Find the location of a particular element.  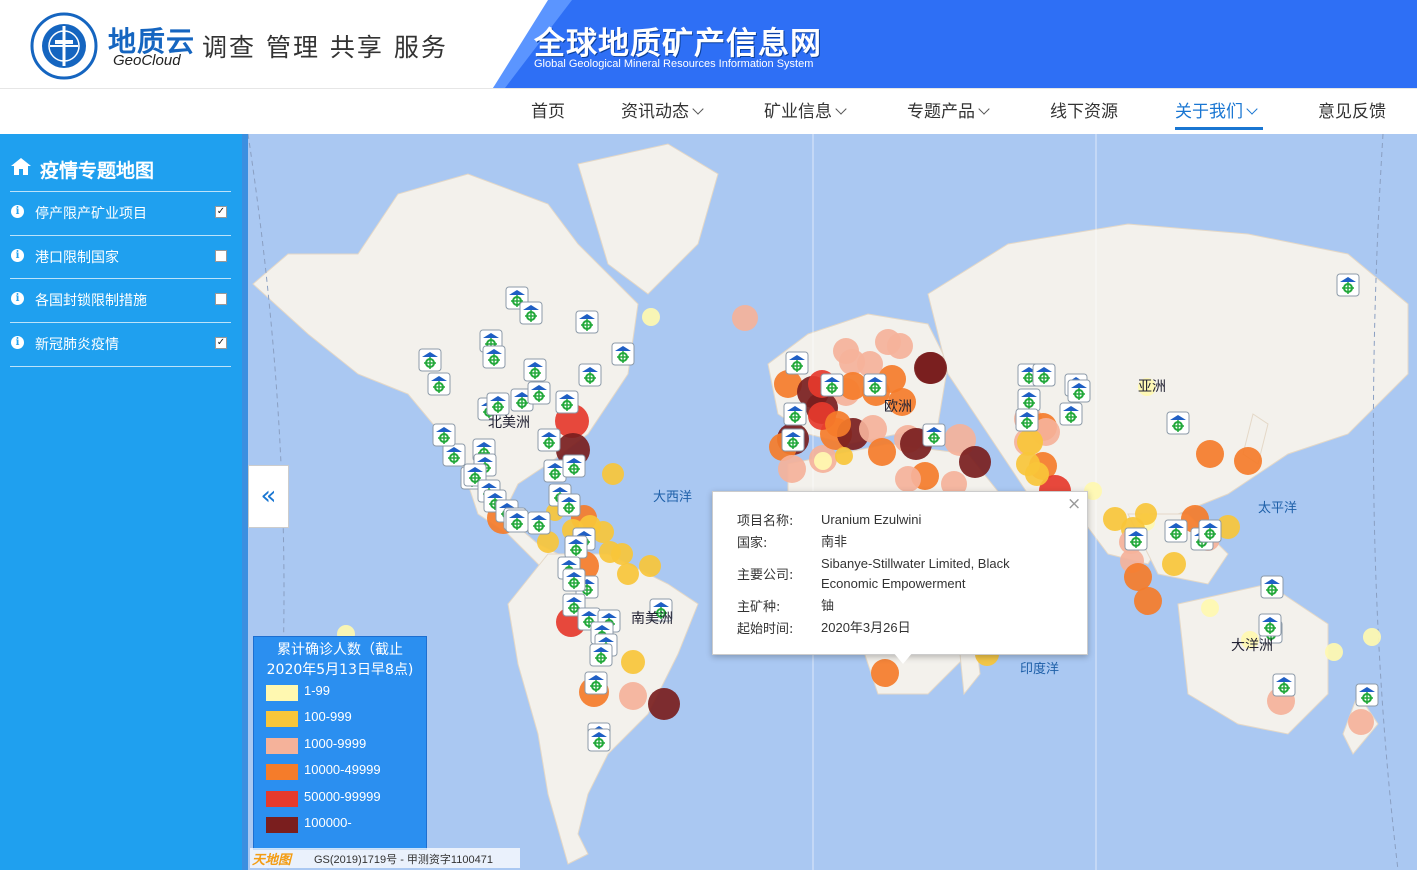

attribution-text: GS(2019)1719号 - 甲测资字1100471 is located at coordinates (403, 860).